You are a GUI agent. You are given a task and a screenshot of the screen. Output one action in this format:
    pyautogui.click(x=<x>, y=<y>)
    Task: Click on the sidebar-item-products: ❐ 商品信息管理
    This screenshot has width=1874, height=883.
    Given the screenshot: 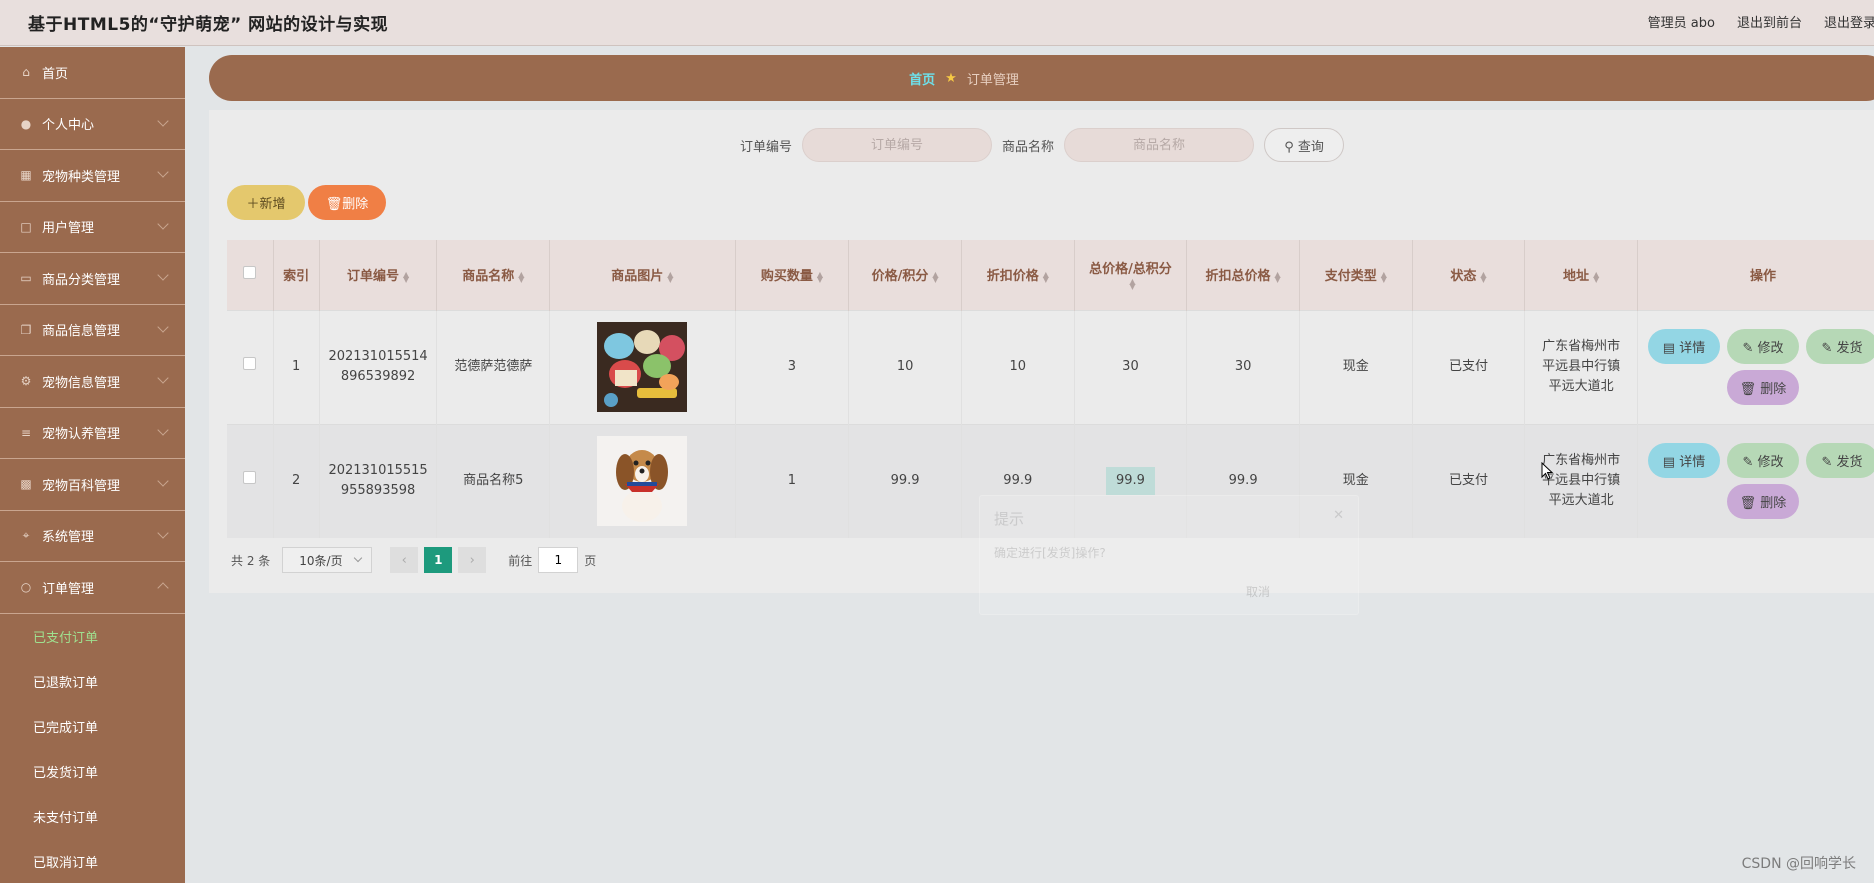 What is the action you would take?
    pyautogui.click(x=92, y=330)
    